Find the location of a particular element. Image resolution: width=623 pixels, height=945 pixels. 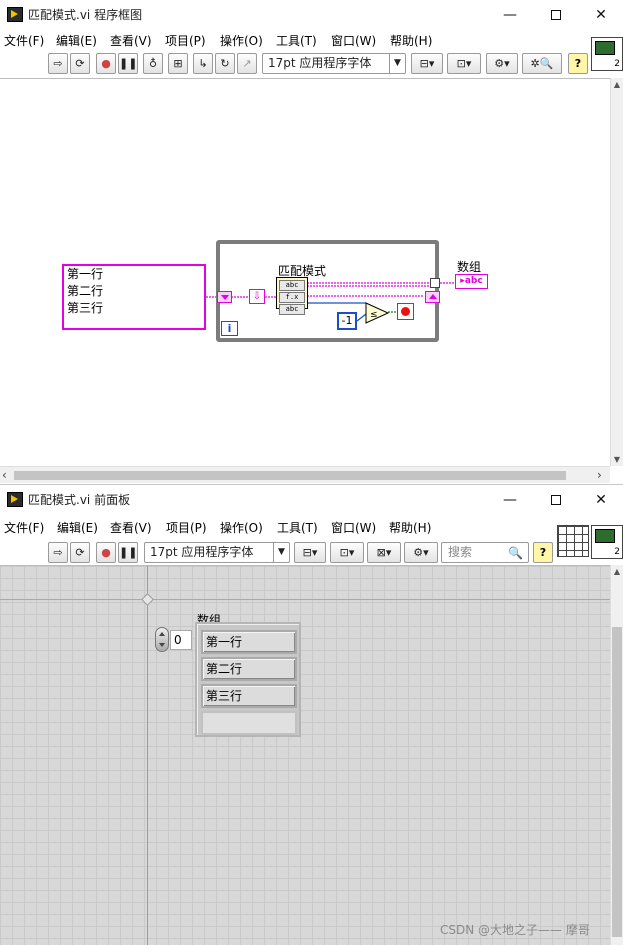

highlight-execution-button: ♁ is located at coordinates (153, 63).